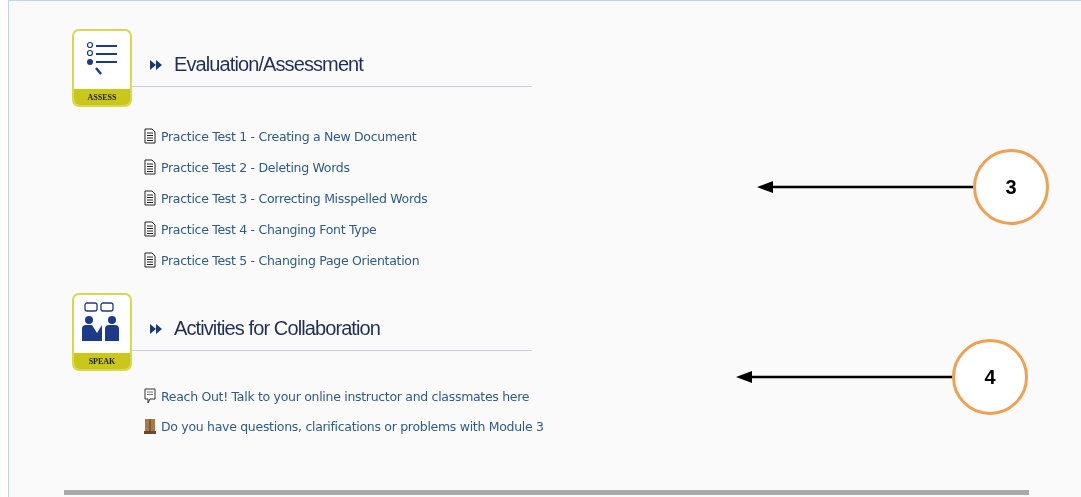 The height and width of the screenshot is (497, 1081). Describe the element at coordinates (268, 64) in the screenshot. I see `section-heading: Evaluation/Assessment` at that location.